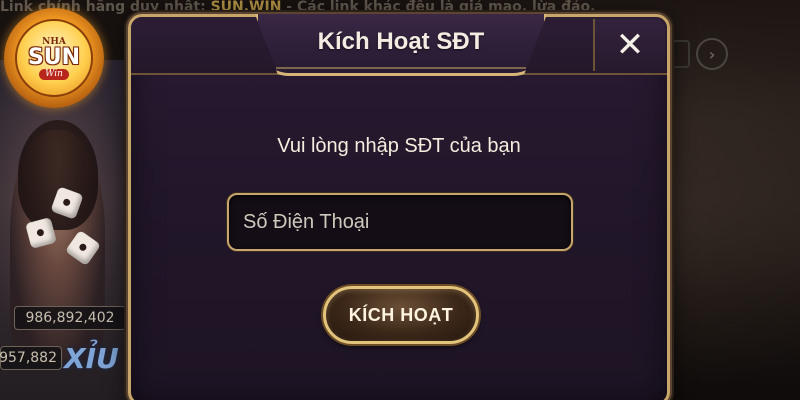 Image resolution: width=800 pixels, height=400 pixels. I want to click on close-icon: ✕, so click(630, 45).